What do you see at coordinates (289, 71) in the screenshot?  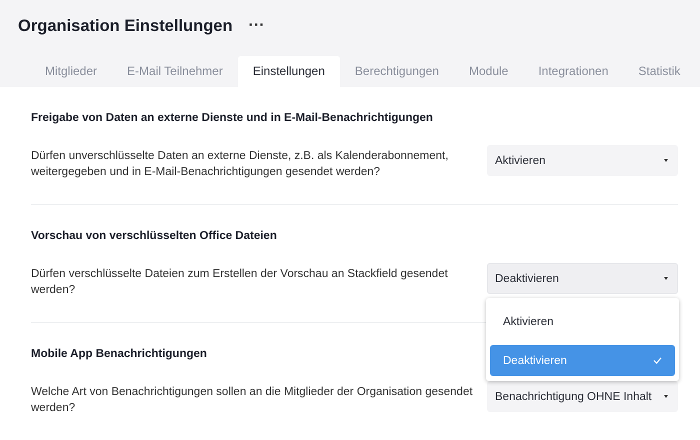 I see `tab: Einstellungen` at bounding box center [289, 71].